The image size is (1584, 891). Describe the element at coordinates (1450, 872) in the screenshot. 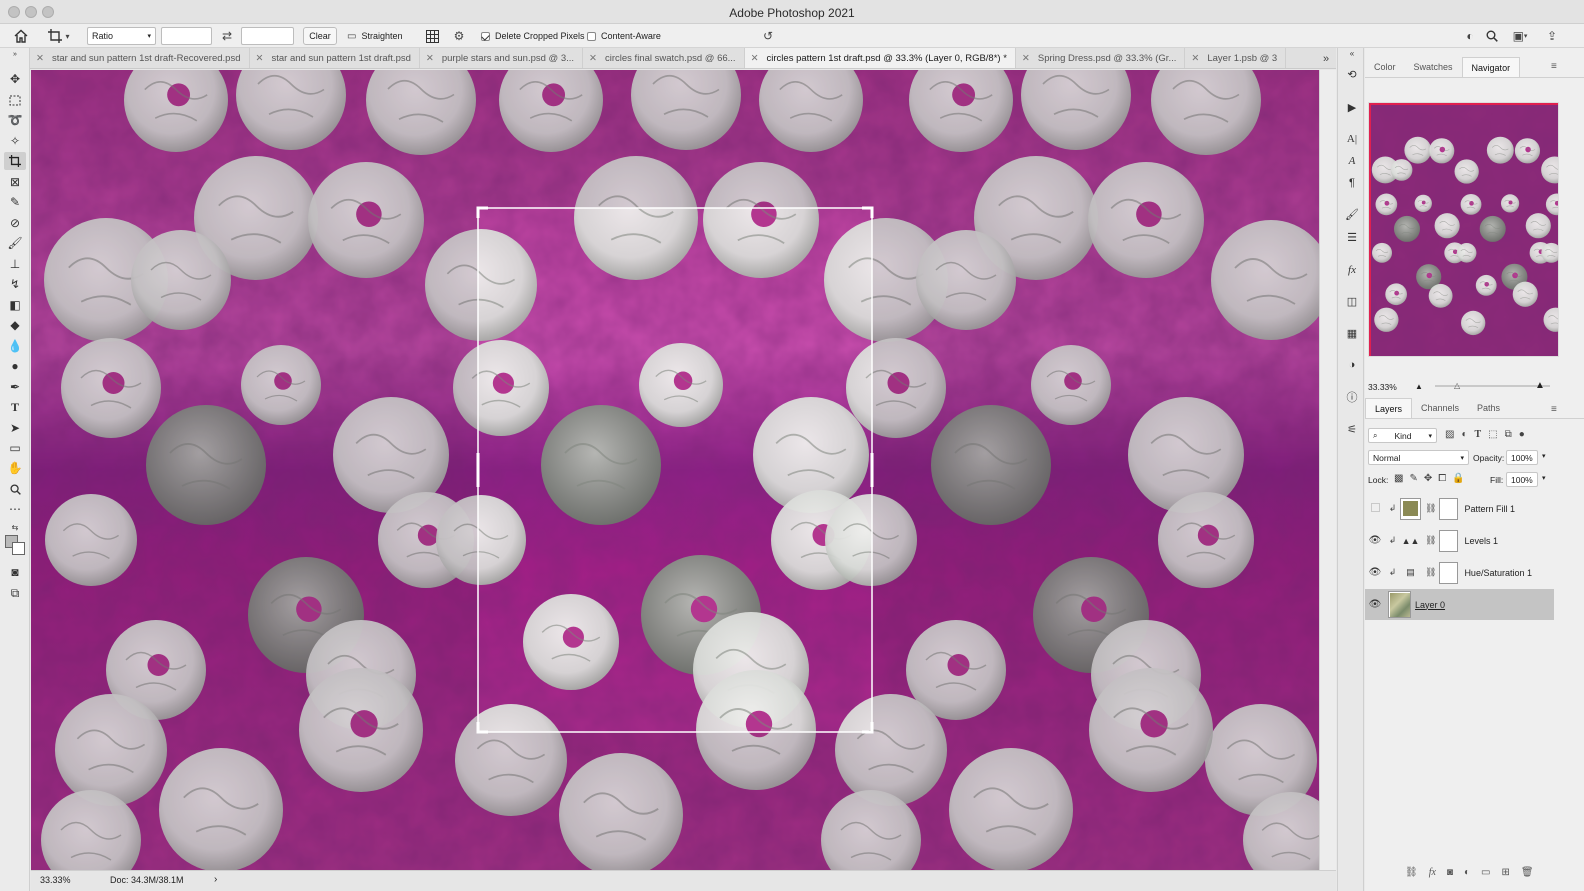

I see `add-mask-icon: ◙` at that location.